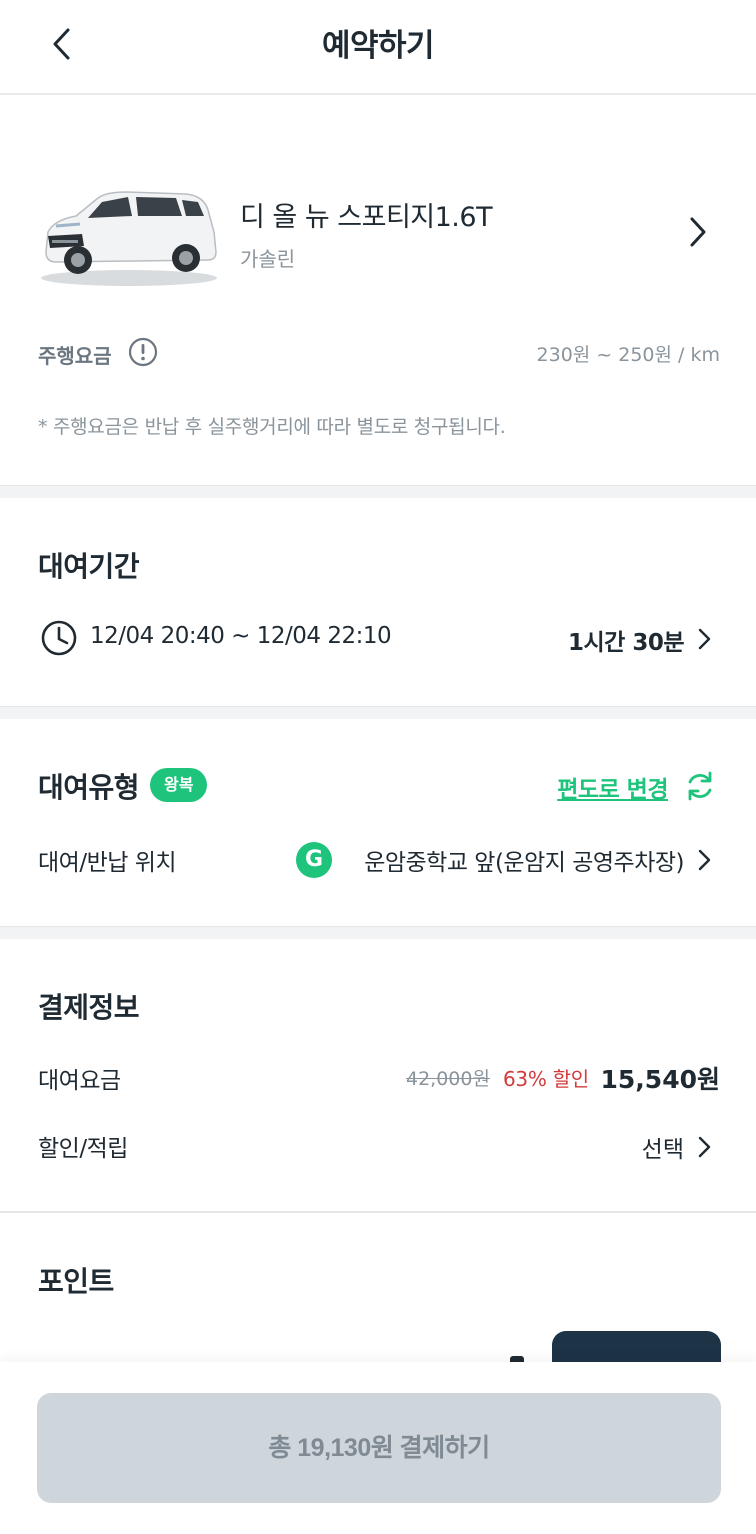  Describe the element at coordinates (241, 636) in the screenshot. I see `rental-period-range: 12/04 20:40 ~ 12/04 22:10` at that location.